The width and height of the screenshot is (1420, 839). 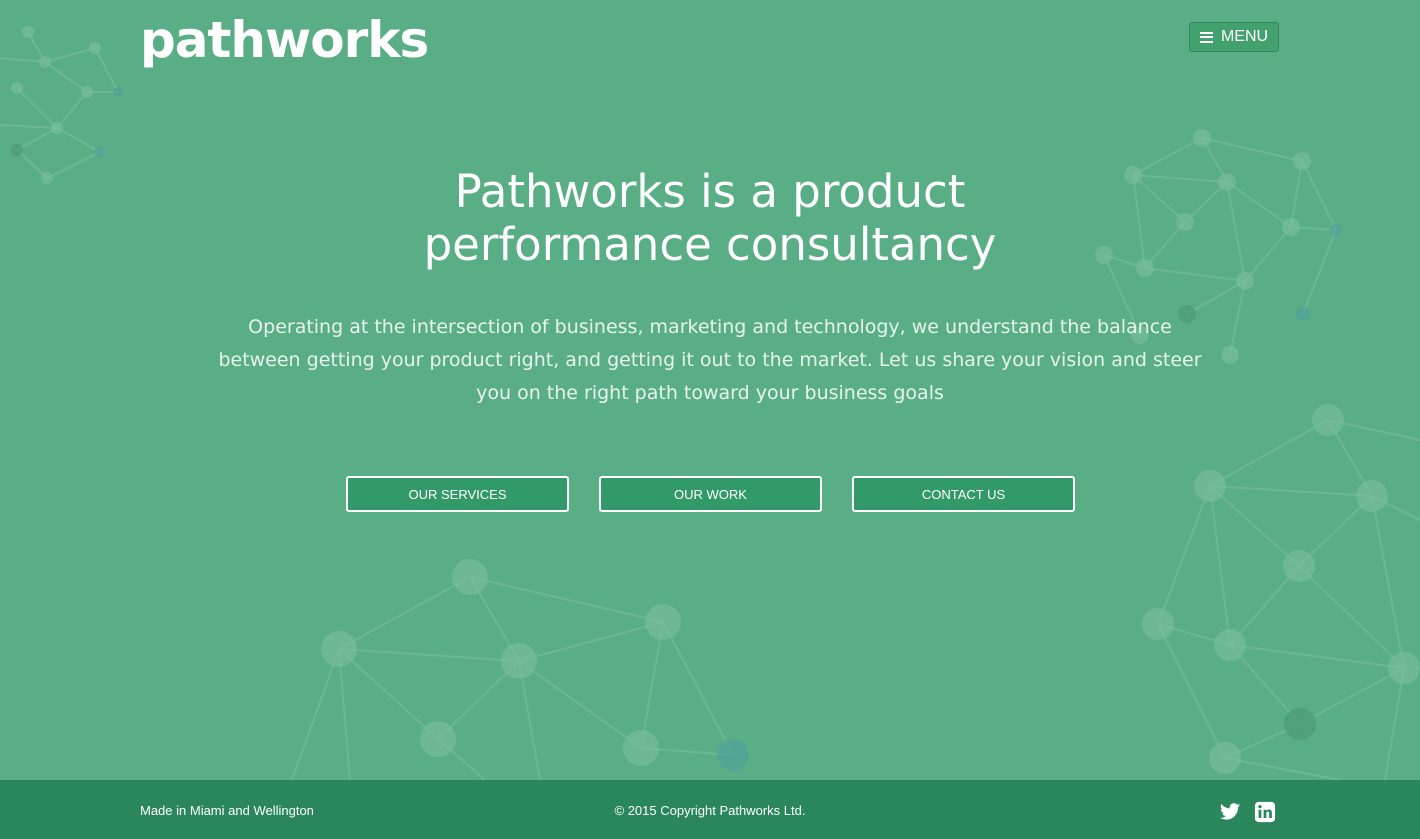 What do you see at coordinates (710, 244) in the screenshot?
I see `hero-title-line: performance consultancy` at bounding box center [710, 244].